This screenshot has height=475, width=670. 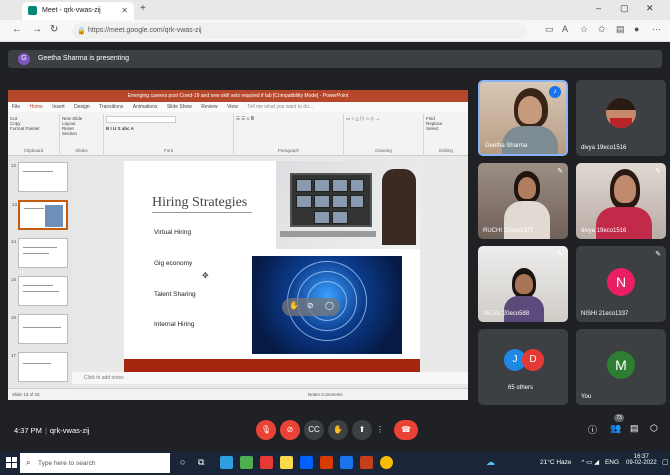 I want to click on back-icon: ←, so click(x=17, y=29).